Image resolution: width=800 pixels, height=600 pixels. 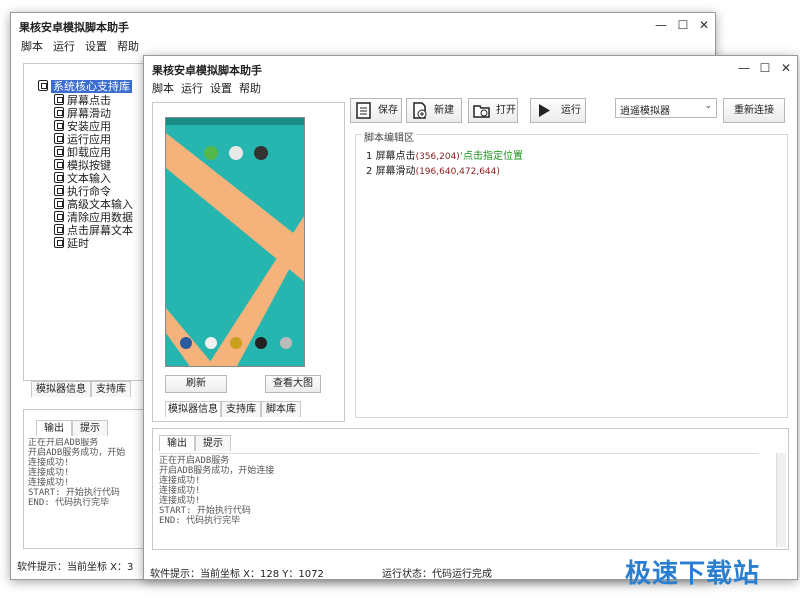 I want to click on tab-hint: 提示, so click(x=213, y=443).